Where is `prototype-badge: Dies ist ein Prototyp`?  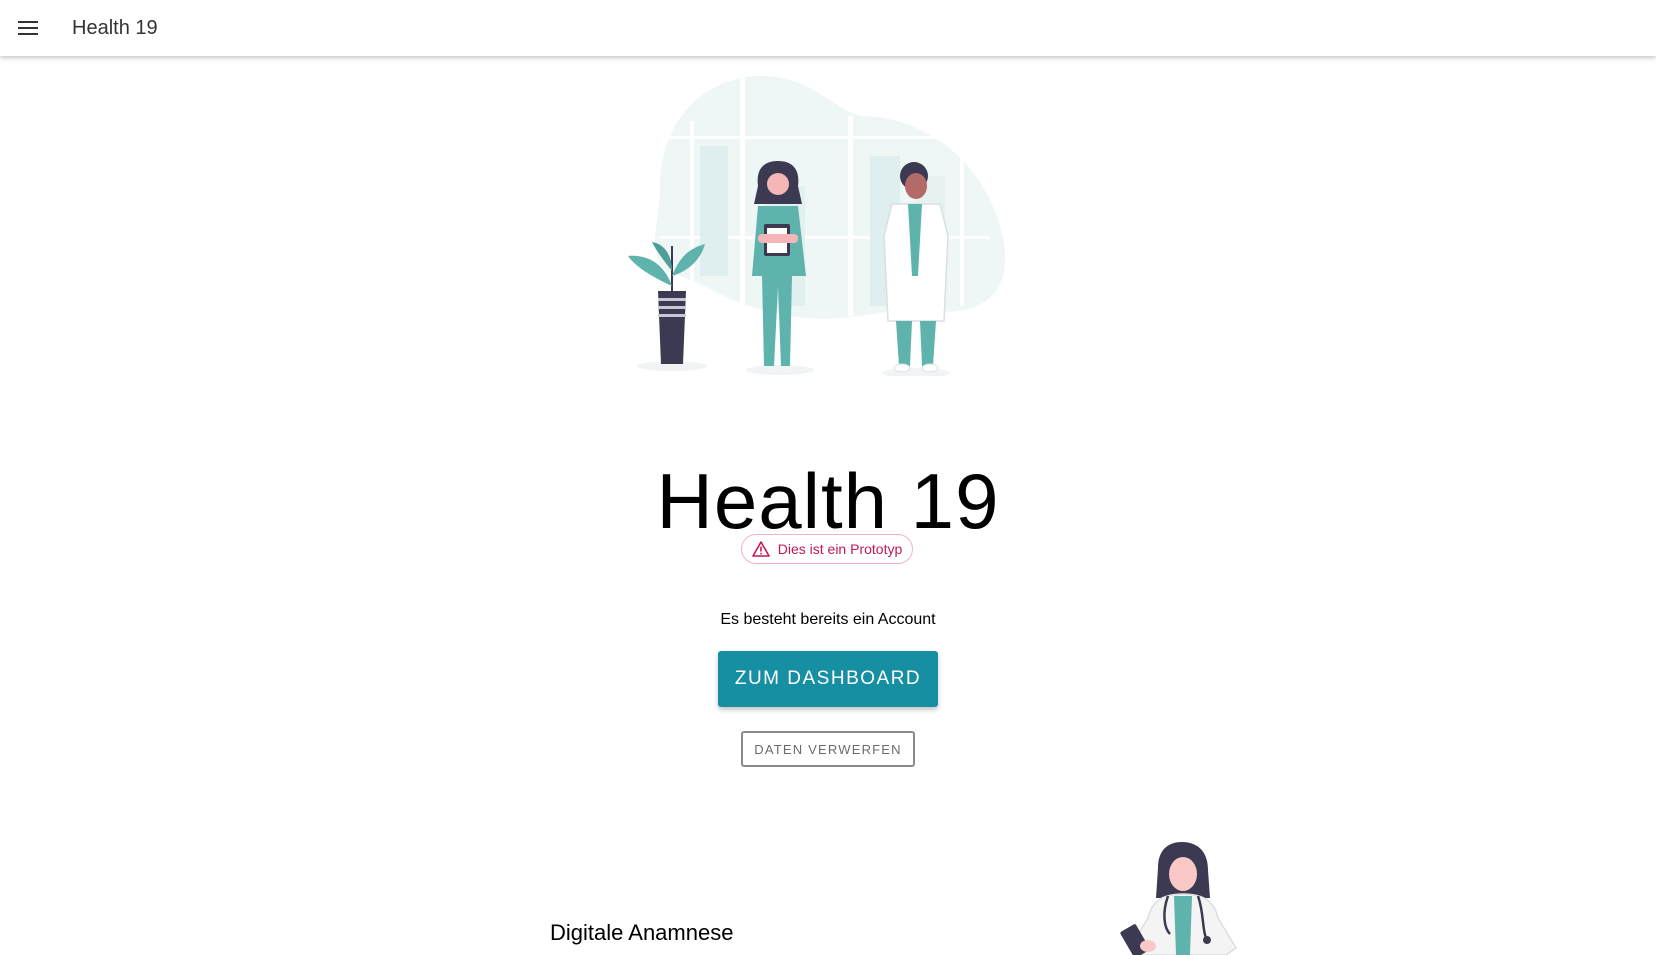
prototype-badge: Dies ist ein Prototyp is located at coordinates (827, 549).